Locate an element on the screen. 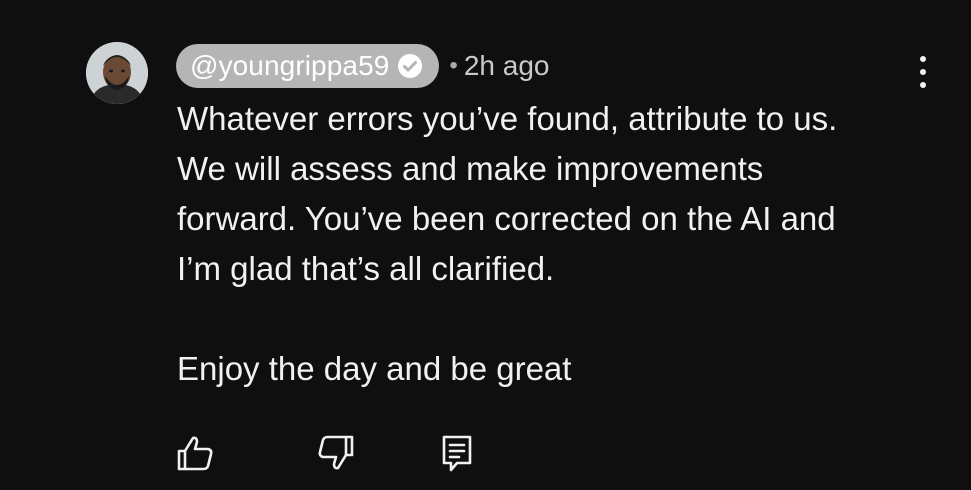 This screenshot has width=971, height=490. reply-comment-icon is located at coordinates (457, 453).